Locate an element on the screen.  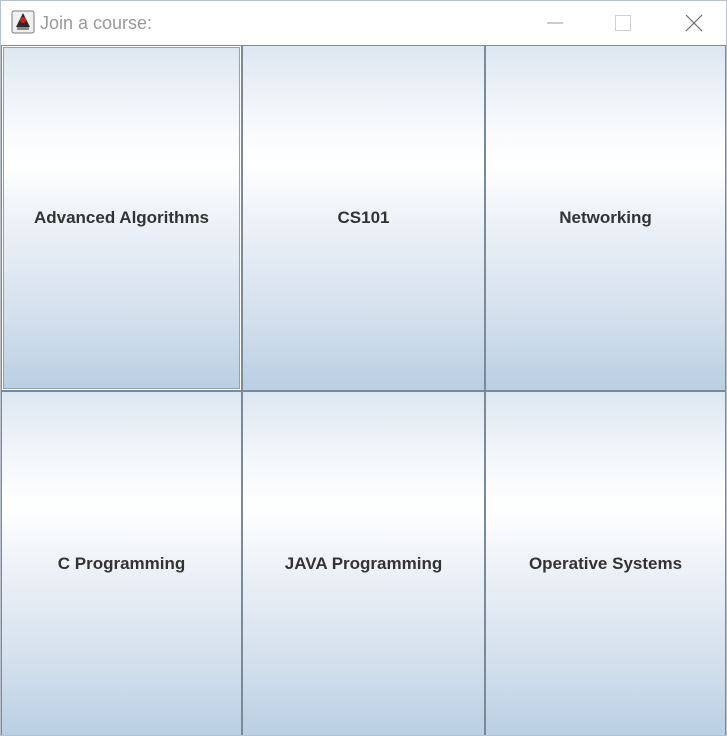
minimize-button is located at coordinates (555, 23).